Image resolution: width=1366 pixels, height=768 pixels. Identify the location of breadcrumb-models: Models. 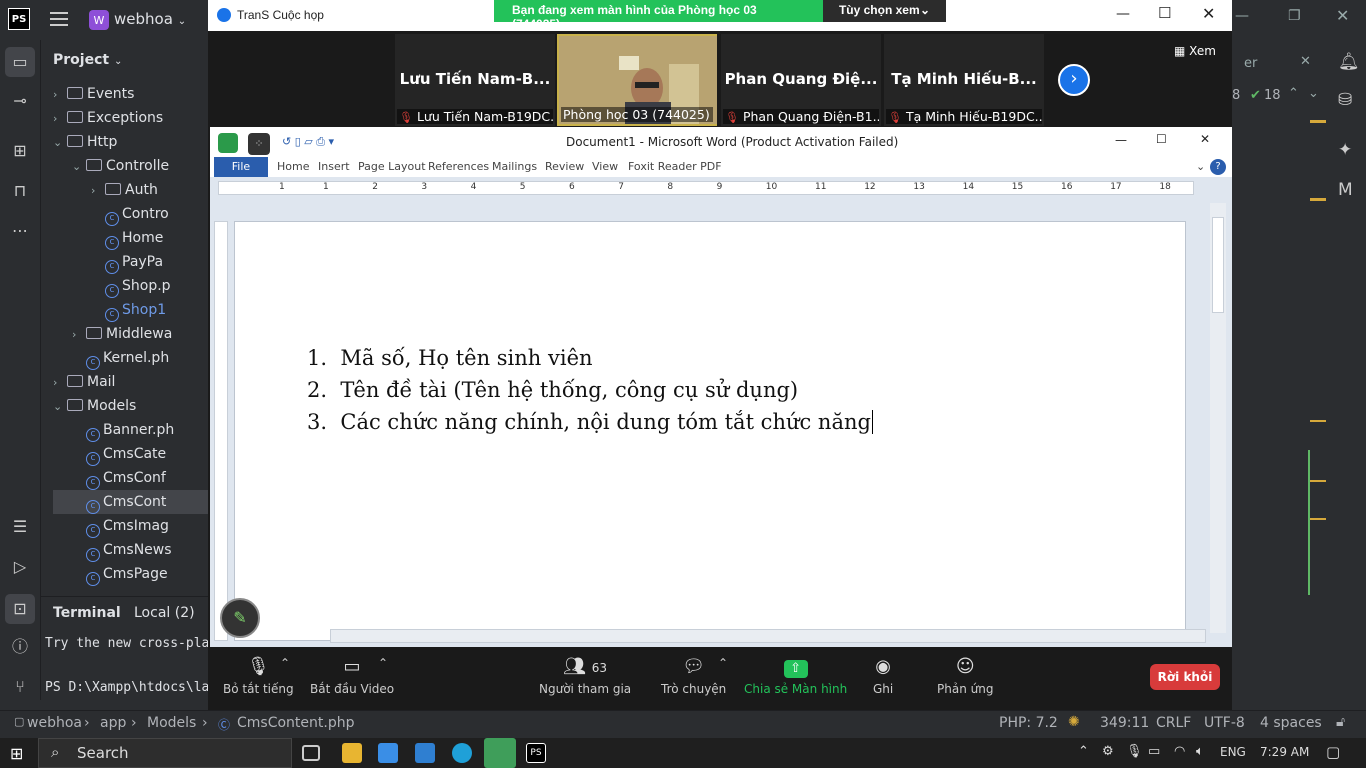
(171, 723).